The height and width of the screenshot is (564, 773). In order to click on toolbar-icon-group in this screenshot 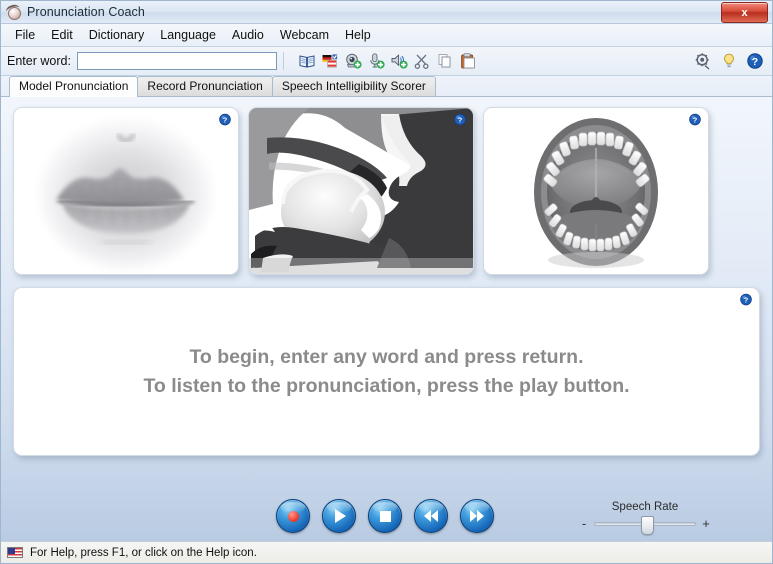, I will do `click(387, 61)`.